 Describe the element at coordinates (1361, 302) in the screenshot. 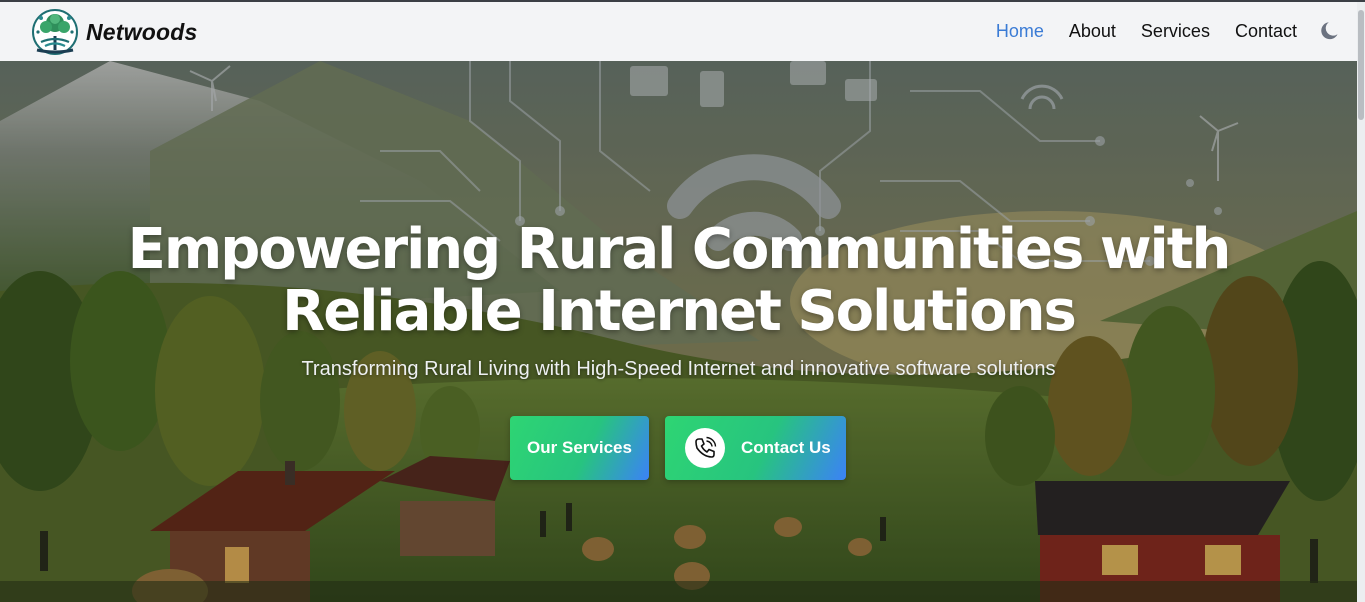

I see `page-scrollbar` at that location.